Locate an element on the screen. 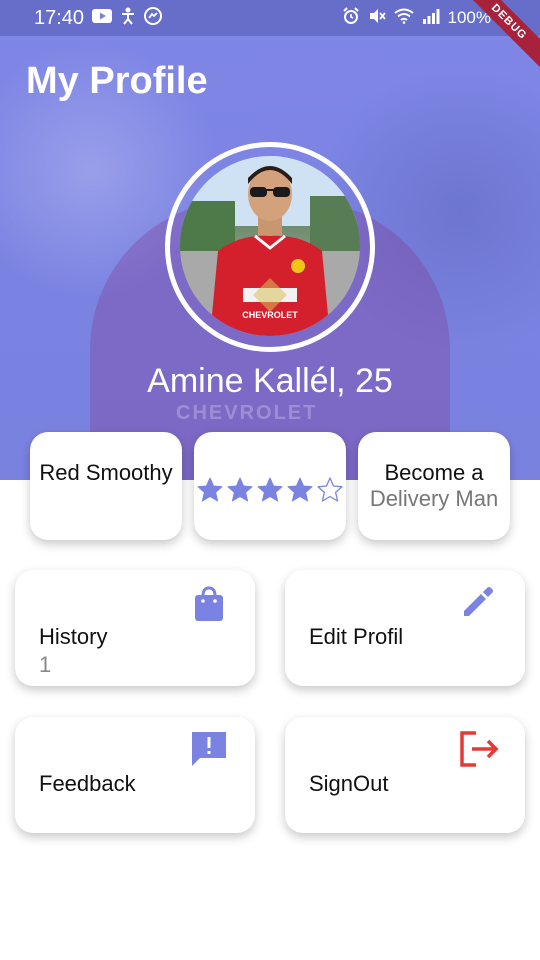 This screenshot has height=960, width=540. history-label: History is located at coordinates (73, 636).